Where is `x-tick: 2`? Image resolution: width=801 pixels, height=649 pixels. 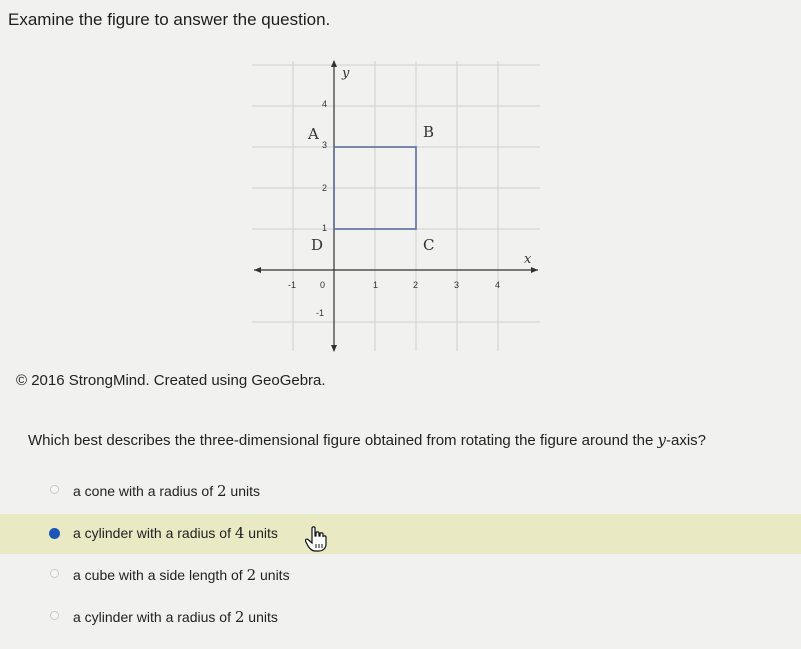
x-tick: 2 is located at coordinates (415, 285).